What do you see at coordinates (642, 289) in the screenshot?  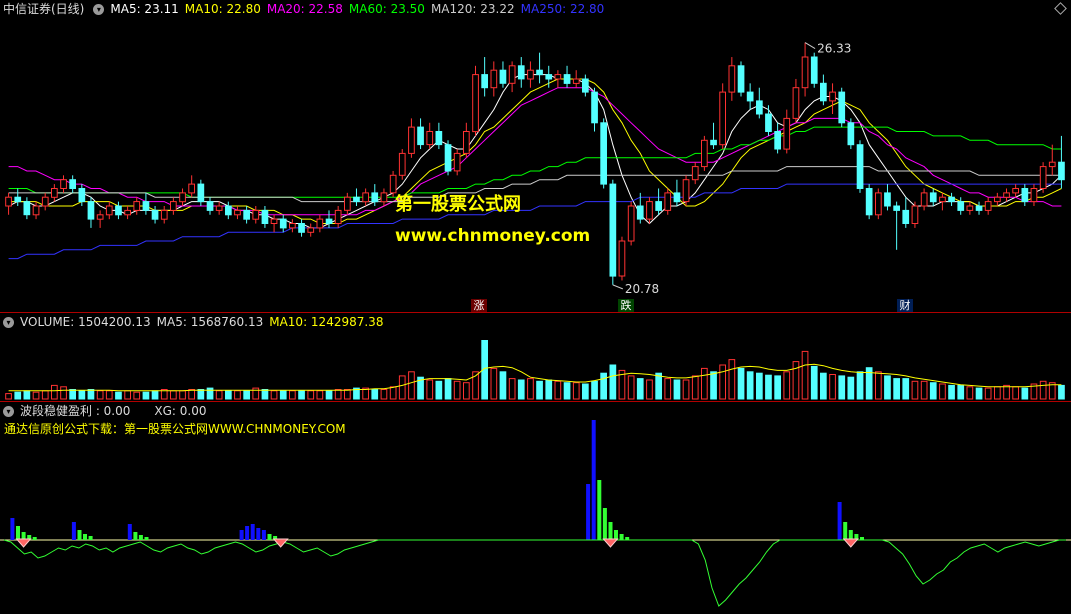 I see `low-label: 20.78` at bounding box center [642, 289].